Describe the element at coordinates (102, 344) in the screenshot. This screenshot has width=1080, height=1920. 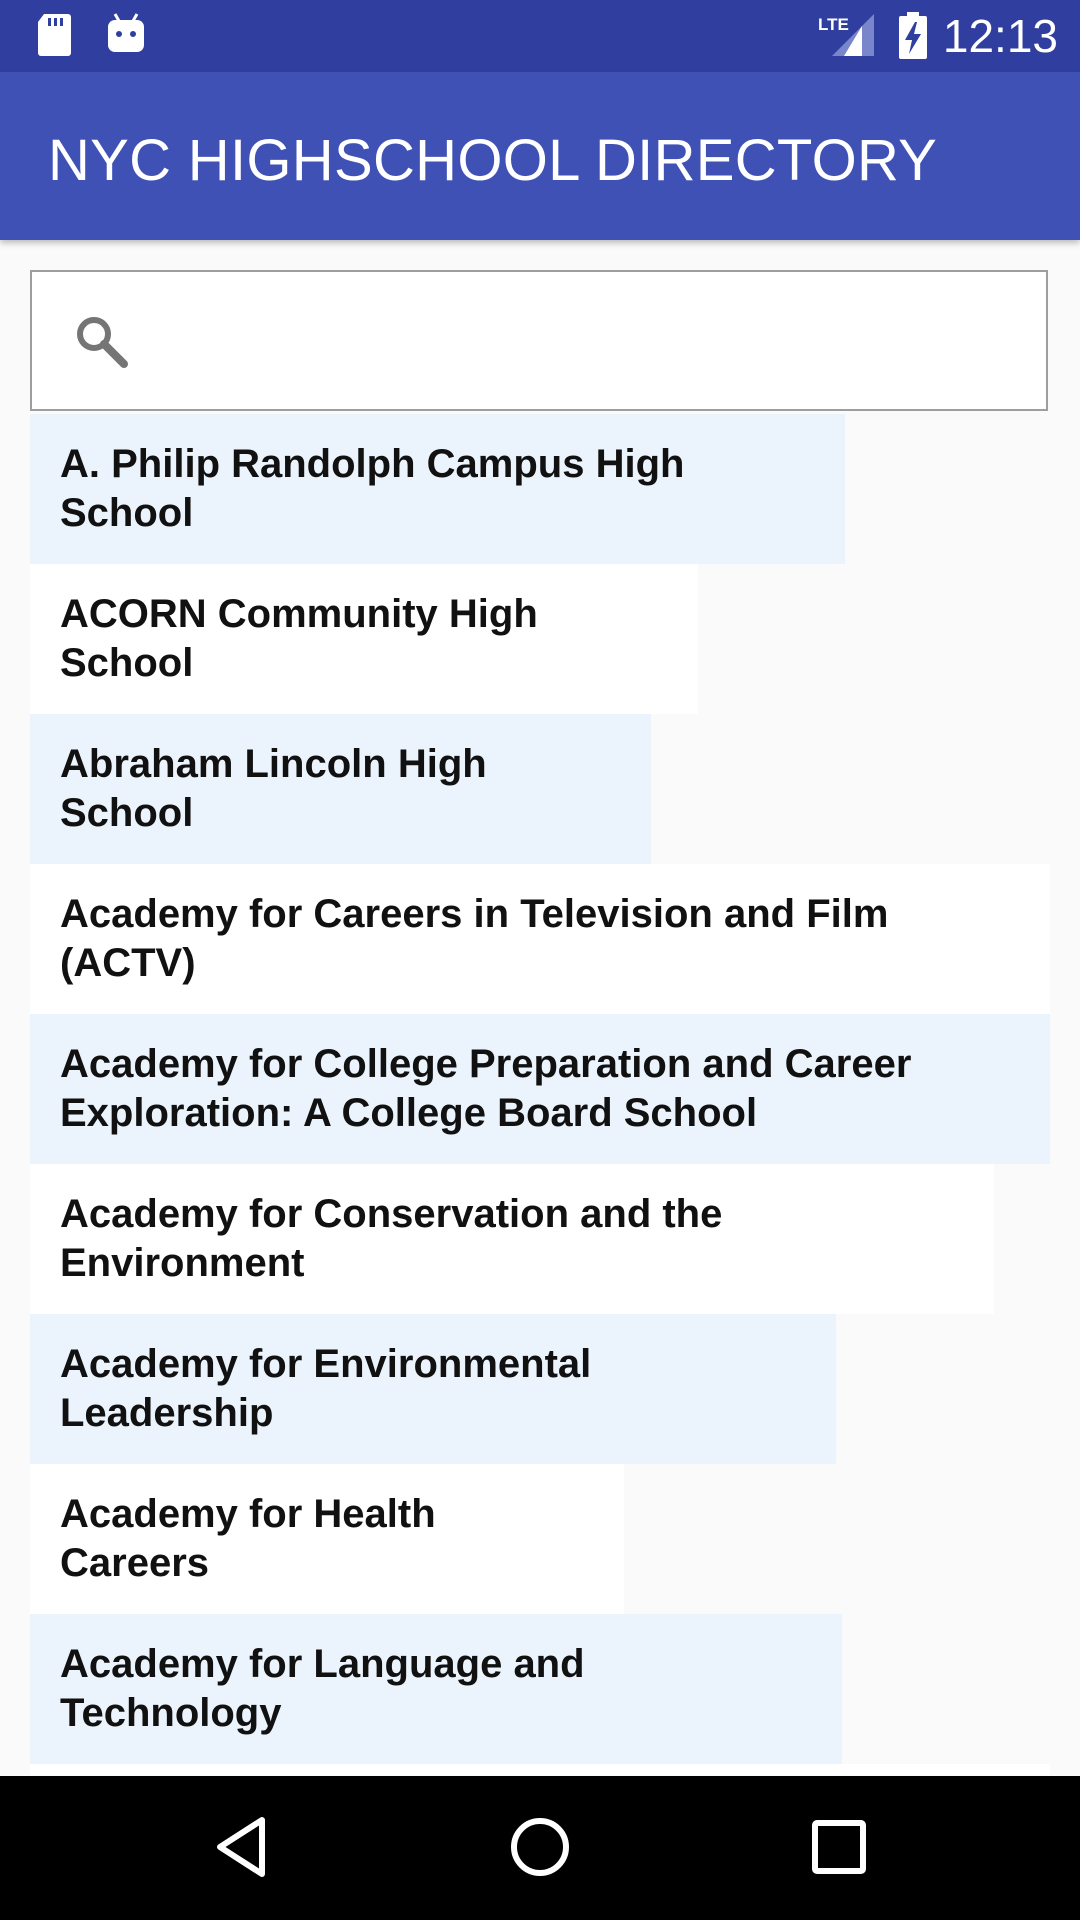
I see `search-icon` at that location.